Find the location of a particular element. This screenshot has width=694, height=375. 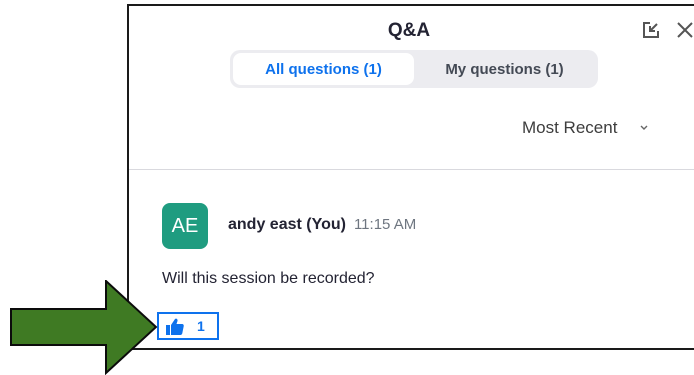

tab-my-questions: My questions (1) is located at coordinates (504, 69).